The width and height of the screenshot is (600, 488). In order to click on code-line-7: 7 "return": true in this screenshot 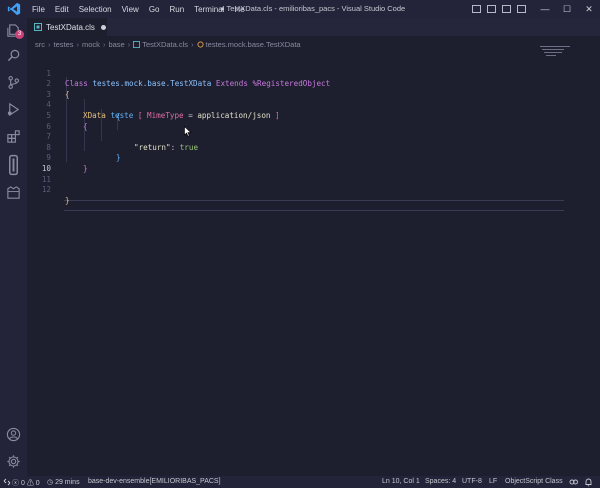, I will do `click(122, 142)`.